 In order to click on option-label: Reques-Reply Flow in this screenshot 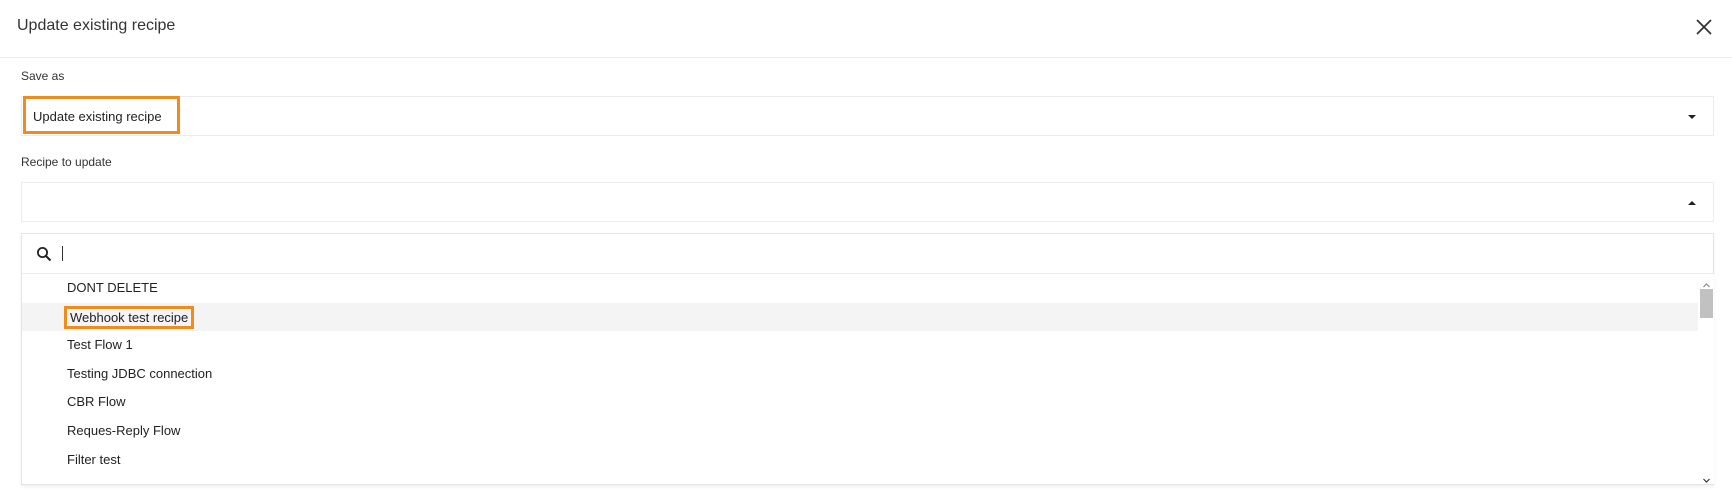, I will do `click(124, 430)`.